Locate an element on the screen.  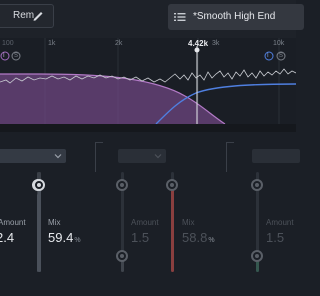
freq-label-2k: 2k is located at coordinates (119, 43).